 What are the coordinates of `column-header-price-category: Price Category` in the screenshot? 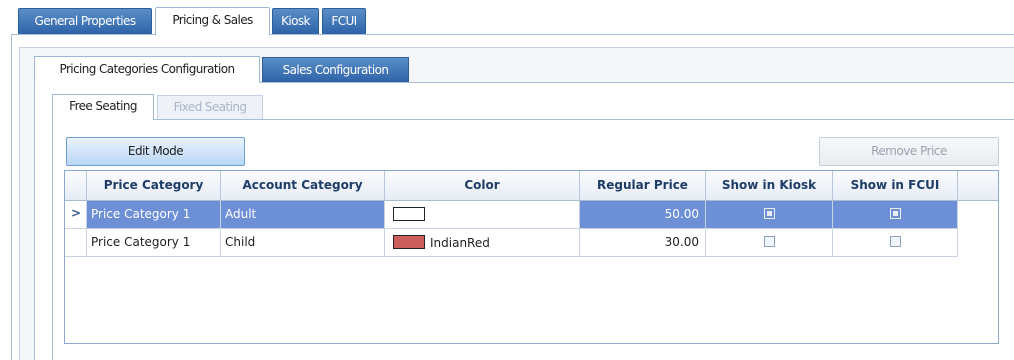 It's located at (154, 186).